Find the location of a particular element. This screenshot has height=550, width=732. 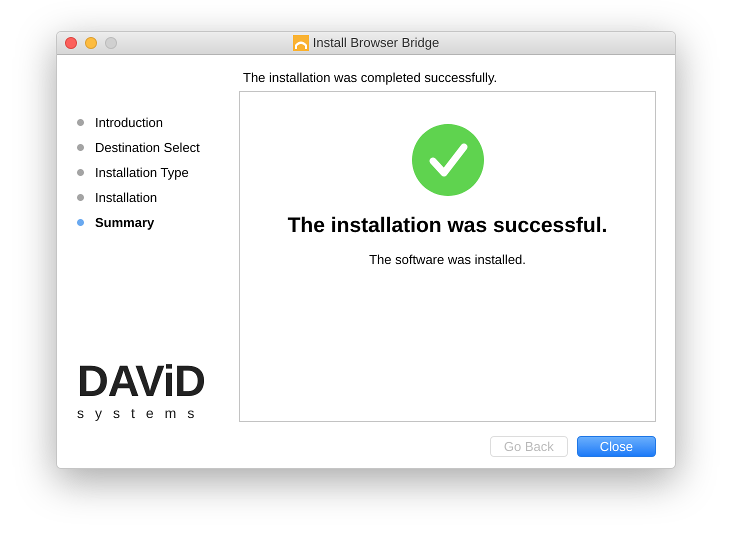

bridge-icon is located at coordinates (300, 43).